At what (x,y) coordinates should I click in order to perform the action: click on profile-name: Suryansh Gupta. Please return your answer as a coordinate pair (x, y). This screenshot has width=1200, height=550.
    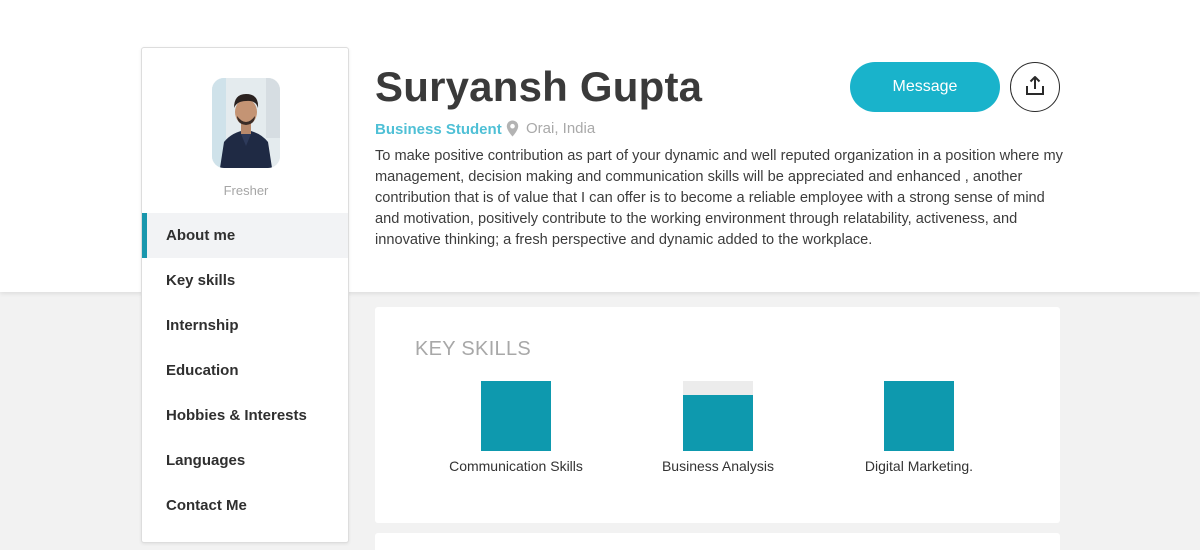
    Looking at the image, I should click on (539, 86).